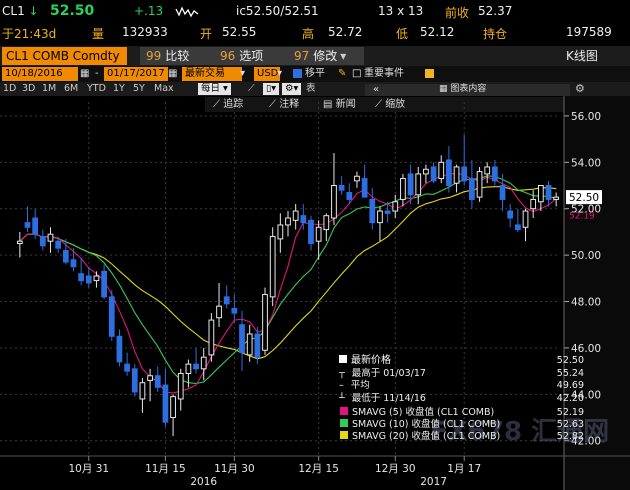 This screenshot has width=630, height=490. Describe the element at coordinates (49, 89) in the screenshot. I see `range-1m: 1M` at that location.